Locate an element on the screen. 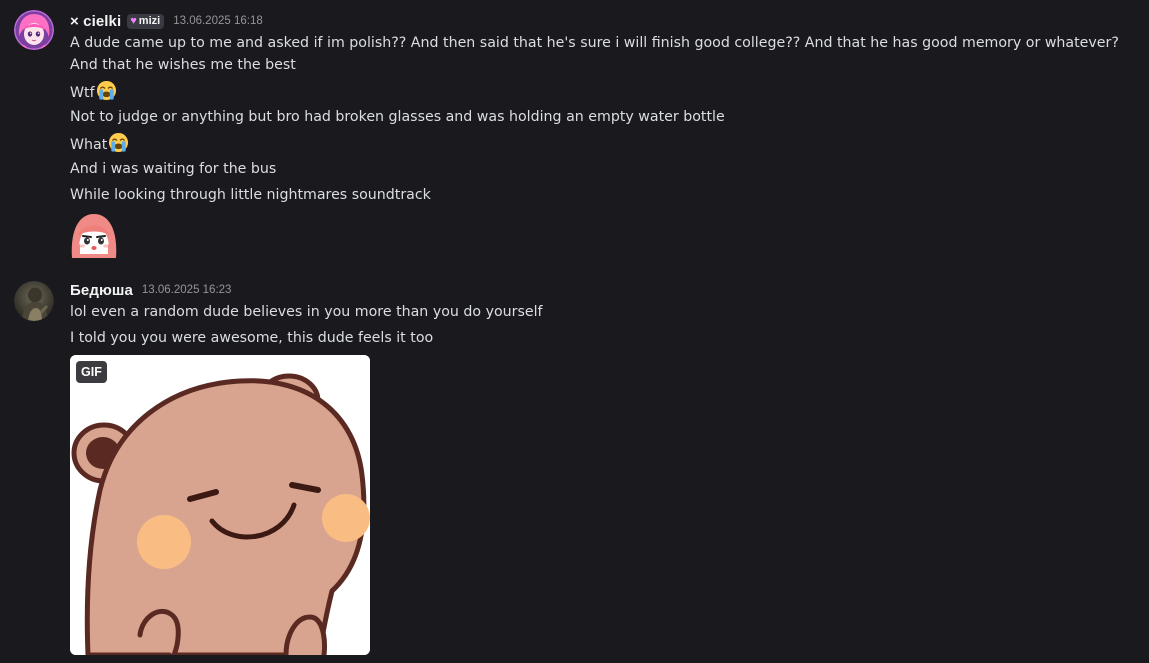 The width and height of the screenshot is (1149, 663). timestamp: 13.06.2025 16:23 is located at coordinates (187, 290).